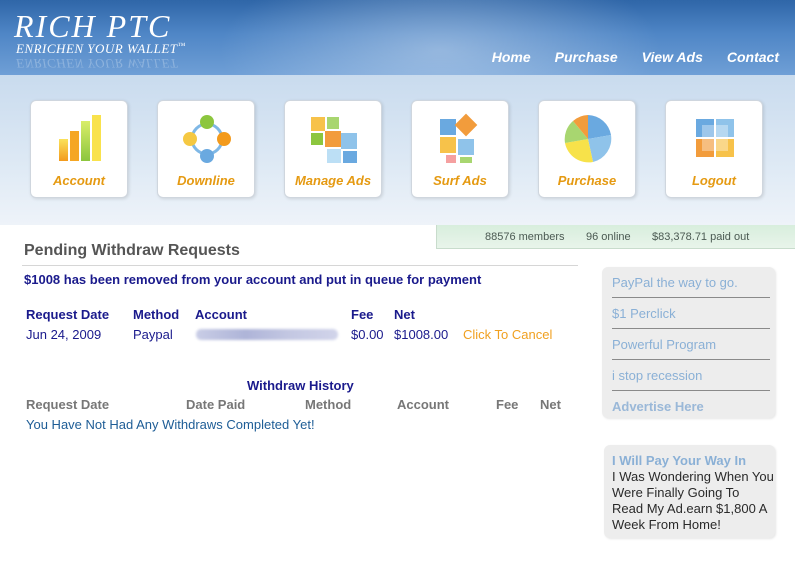 This screenshot has height=570, width=795. Describe the element at coordinates (423, 404) in the screenshot. I see `history-header-account: Account` at that location.